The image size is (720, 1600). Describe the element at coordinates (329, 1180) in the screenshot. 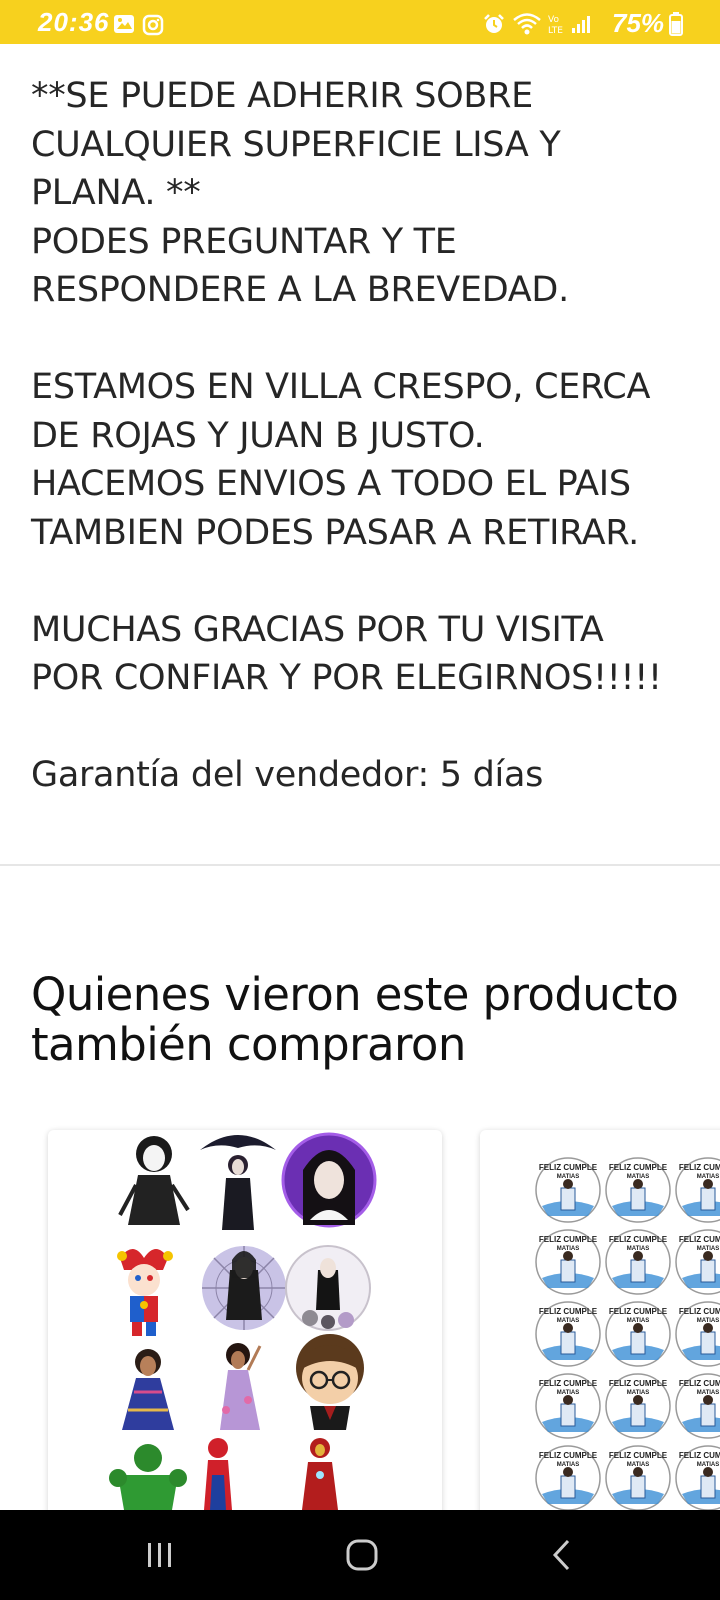

I see `wednesday-purple-circle-sticker` at that location.